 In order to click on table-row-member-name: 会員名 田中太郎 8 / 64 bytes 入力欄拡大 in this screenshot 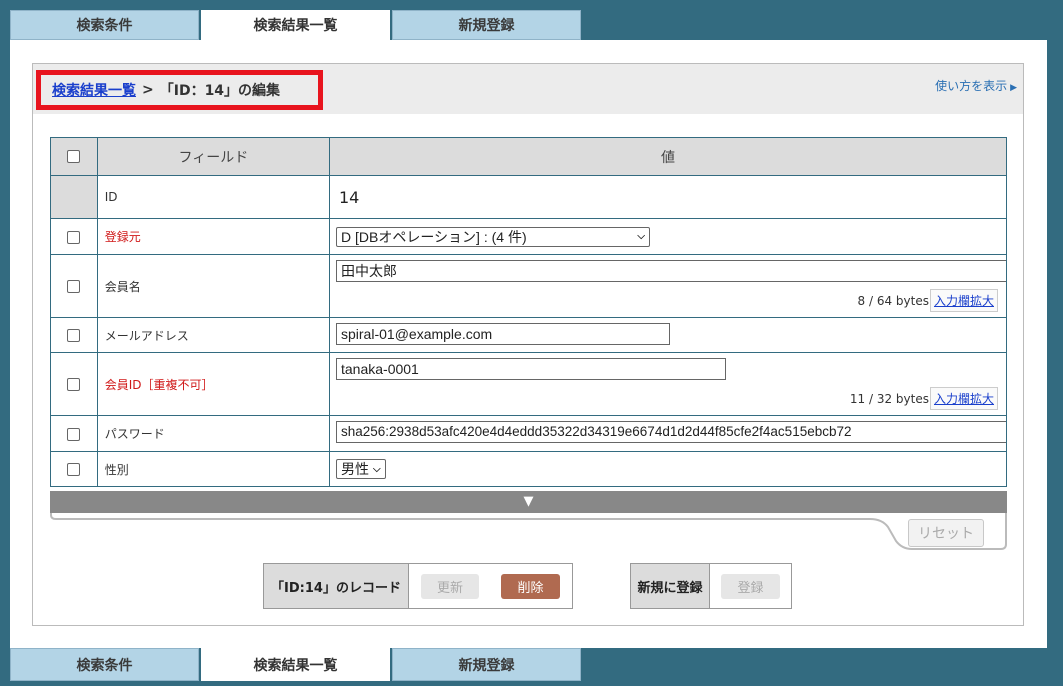, I will do `click(528, 286)`.